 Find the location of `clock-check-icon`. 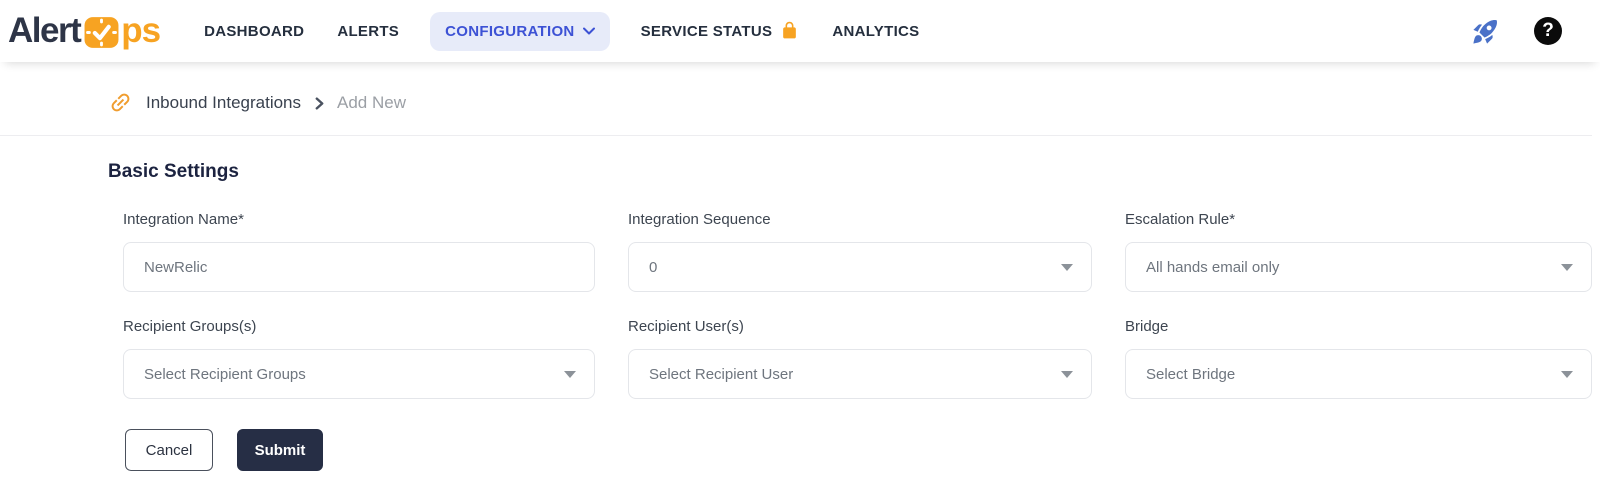

clock-check-icon is located at coordinates (101, 32).